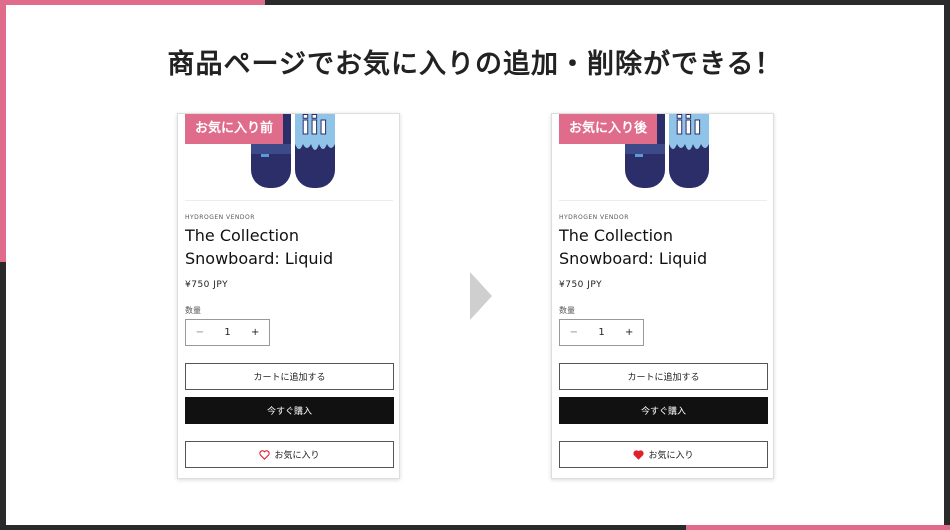 The image size is (950, 530). What do you see at coordinates (475, 64) in the screenshot?
I see `headline: 商品ページでお気に入りの追加・削除ができる！` at bounding box center [475, 64].